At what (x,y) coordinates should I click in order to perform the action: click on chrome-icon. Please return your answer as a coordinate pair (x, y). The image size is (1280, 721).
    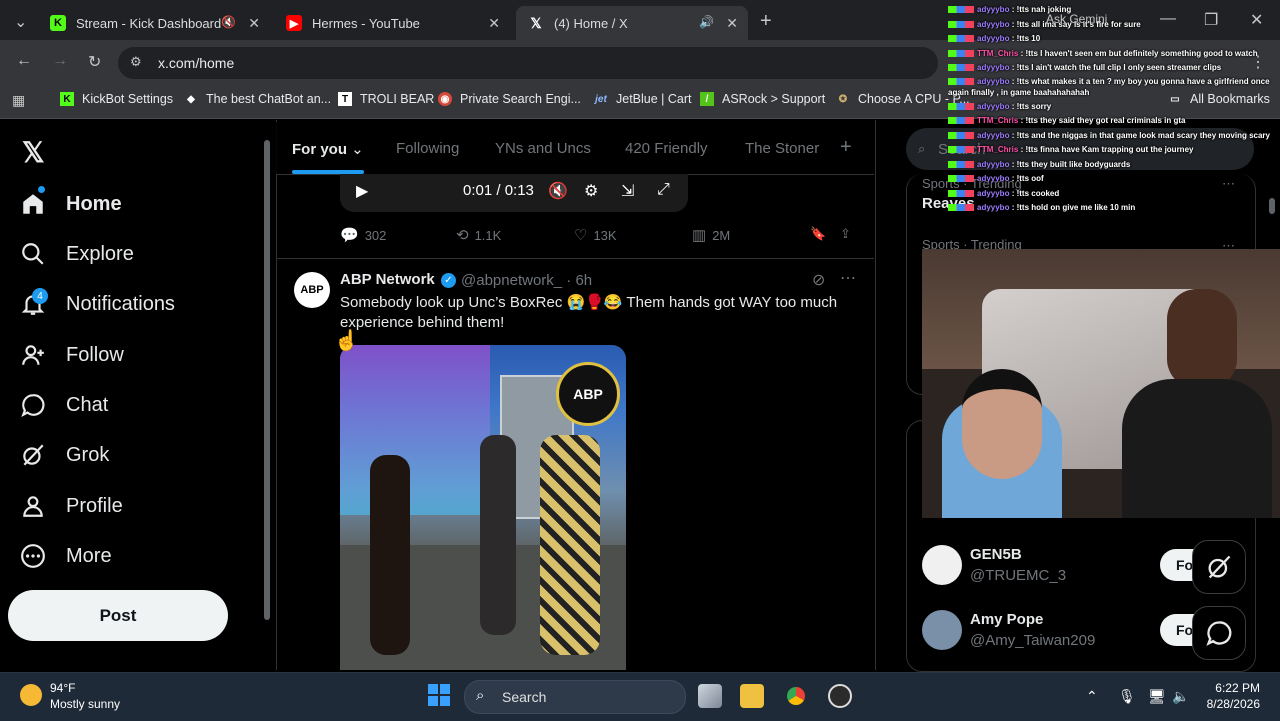
    Looking at the image, I should click on (796, 696).